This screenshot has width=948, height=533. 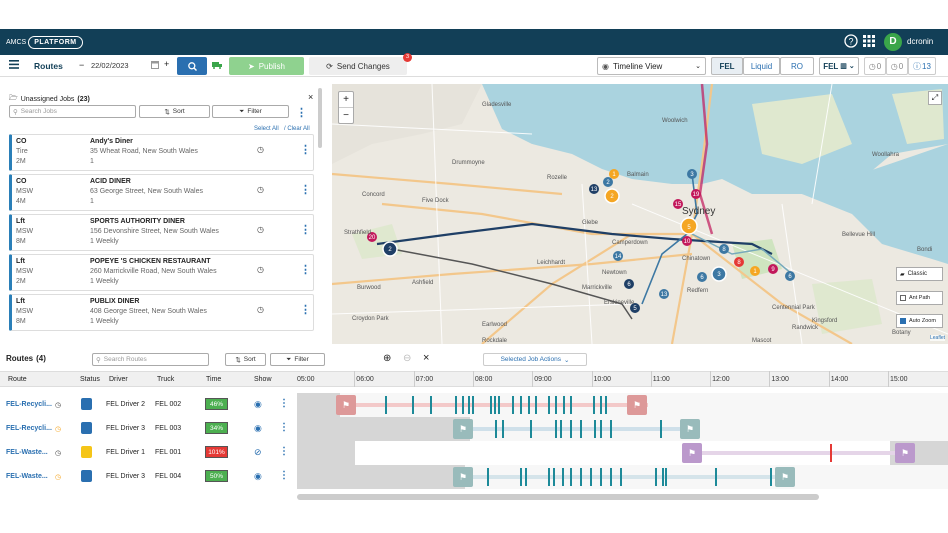 I want to click on sort-jobs-button: ⇅ Sort, so click(x=174, y=111).